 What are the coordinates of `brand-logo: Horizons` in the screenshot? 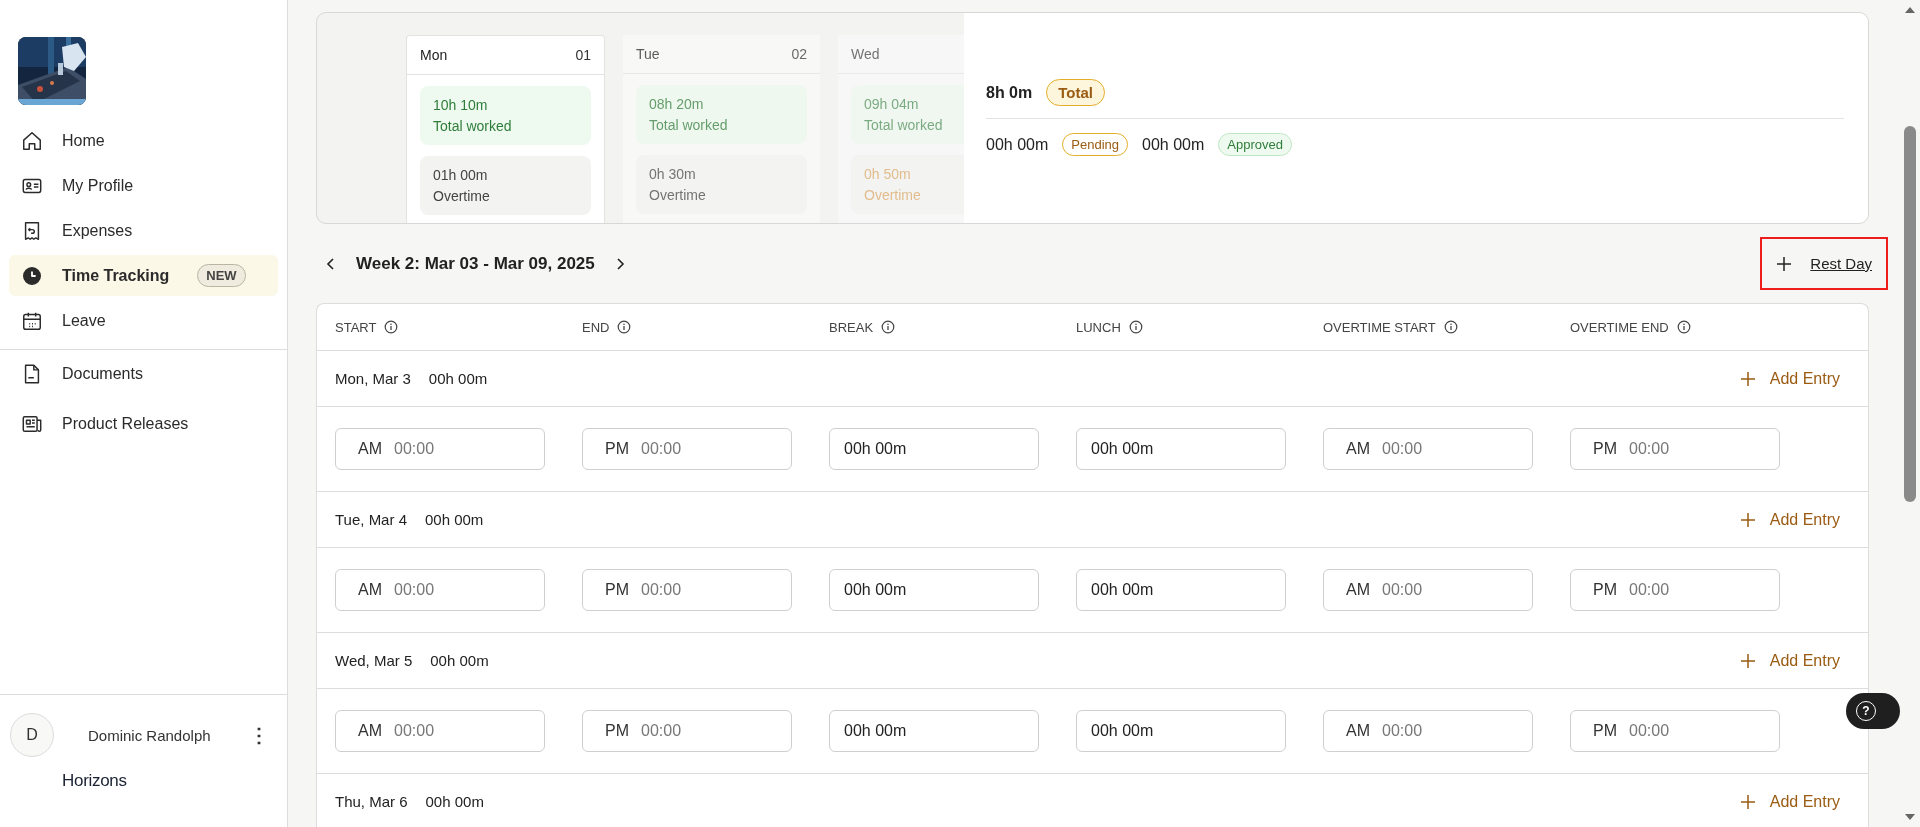 It's located at (95, 781).